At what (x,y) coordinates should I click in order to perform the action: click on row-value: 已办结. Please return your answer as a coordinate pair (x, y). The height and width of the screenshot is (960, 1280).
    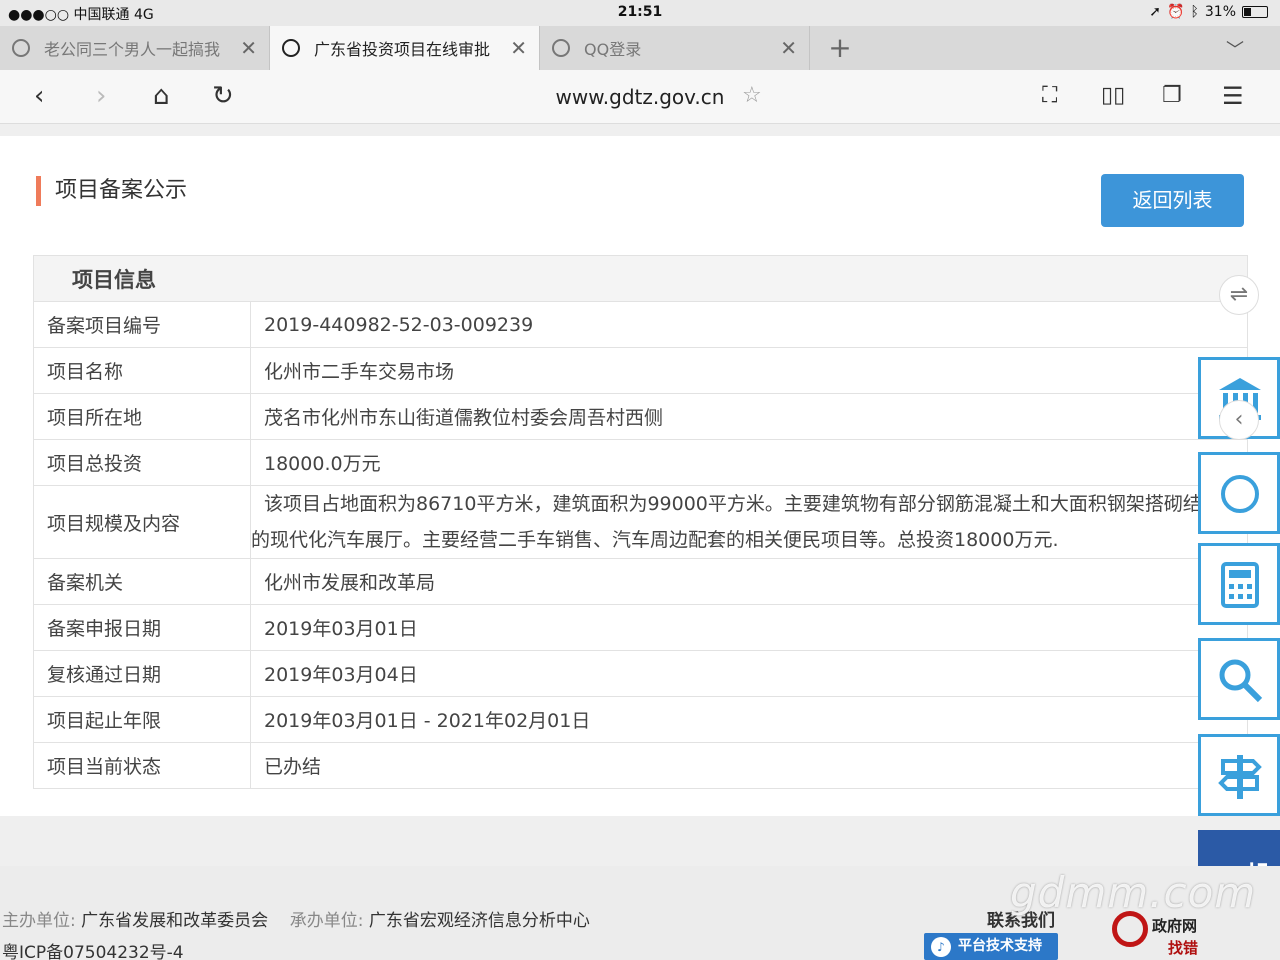
    Looking at the image, I should click on (749, 765).